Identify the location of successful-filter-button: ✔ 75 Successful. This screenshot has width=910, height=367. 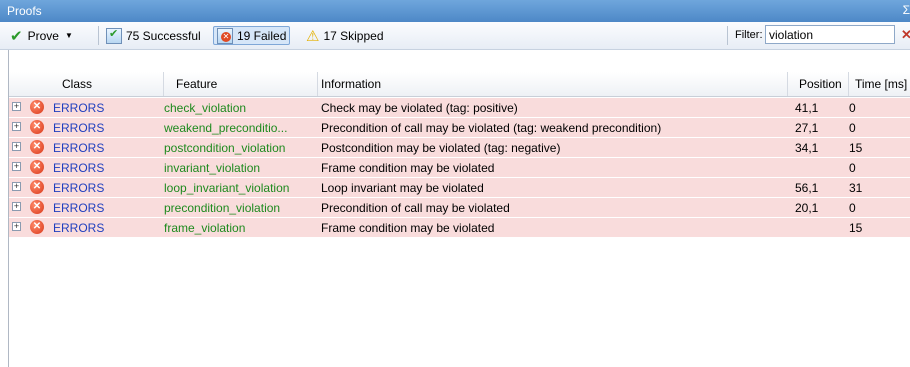
(153, 35).